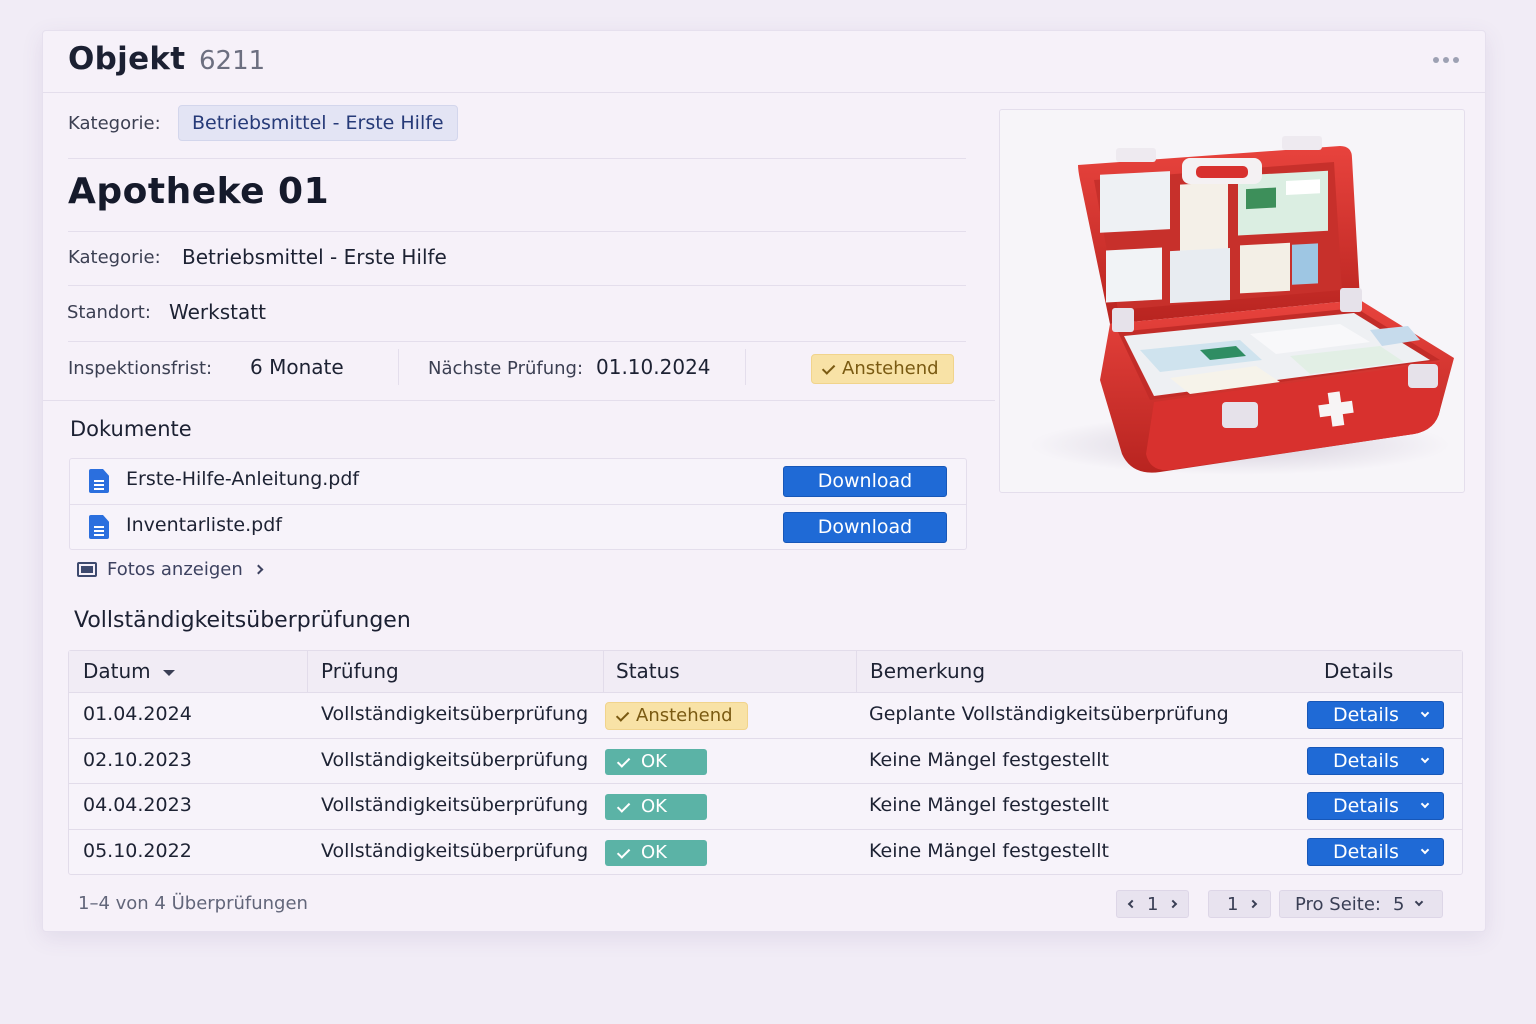 The width and height of the screenshot is (1536, 1024). I want to click on pagination-summary: 1–4 von 4 Überprüfungen, so click(193, 903).